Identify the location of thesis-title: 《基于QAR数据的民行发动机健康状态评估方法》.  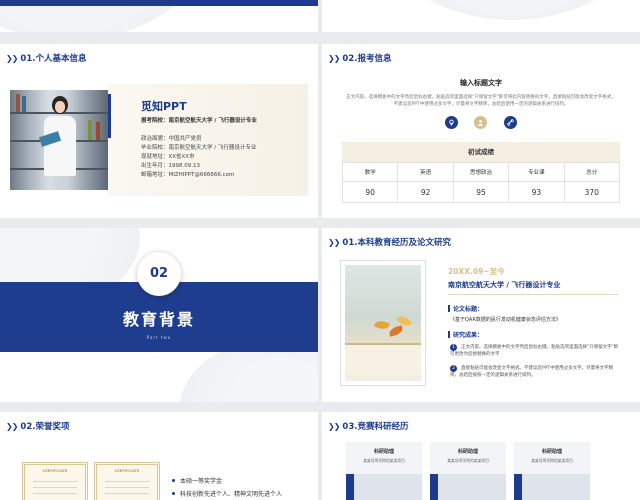
(505, 320).